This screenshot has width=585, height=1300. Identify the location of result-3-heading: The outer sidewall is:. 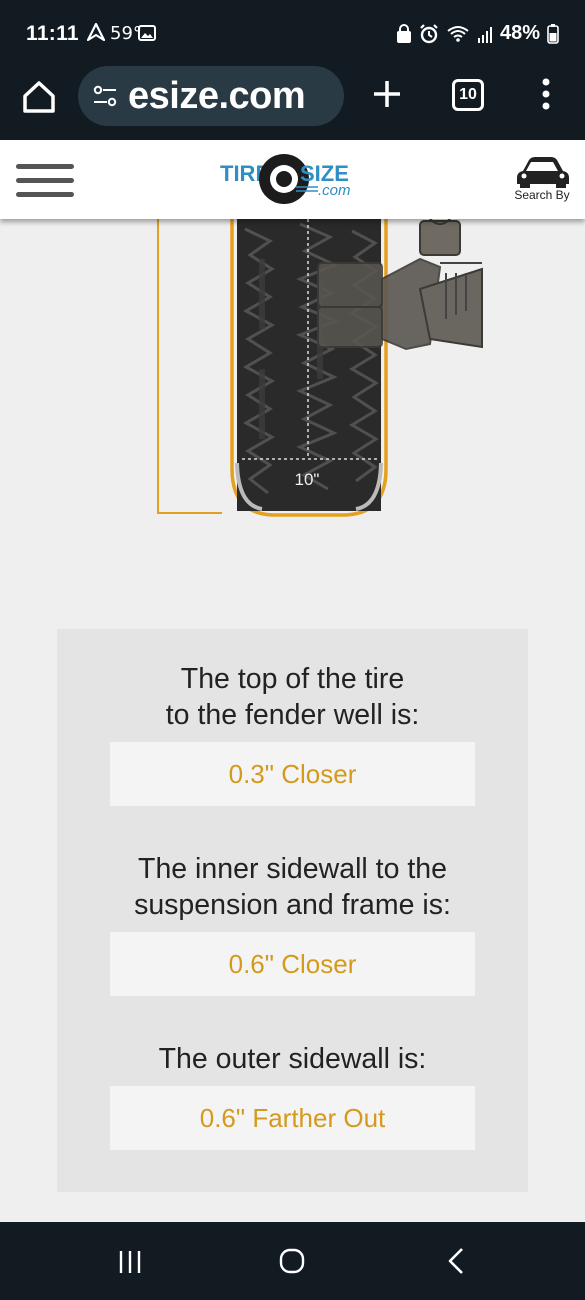
(292, 1059).